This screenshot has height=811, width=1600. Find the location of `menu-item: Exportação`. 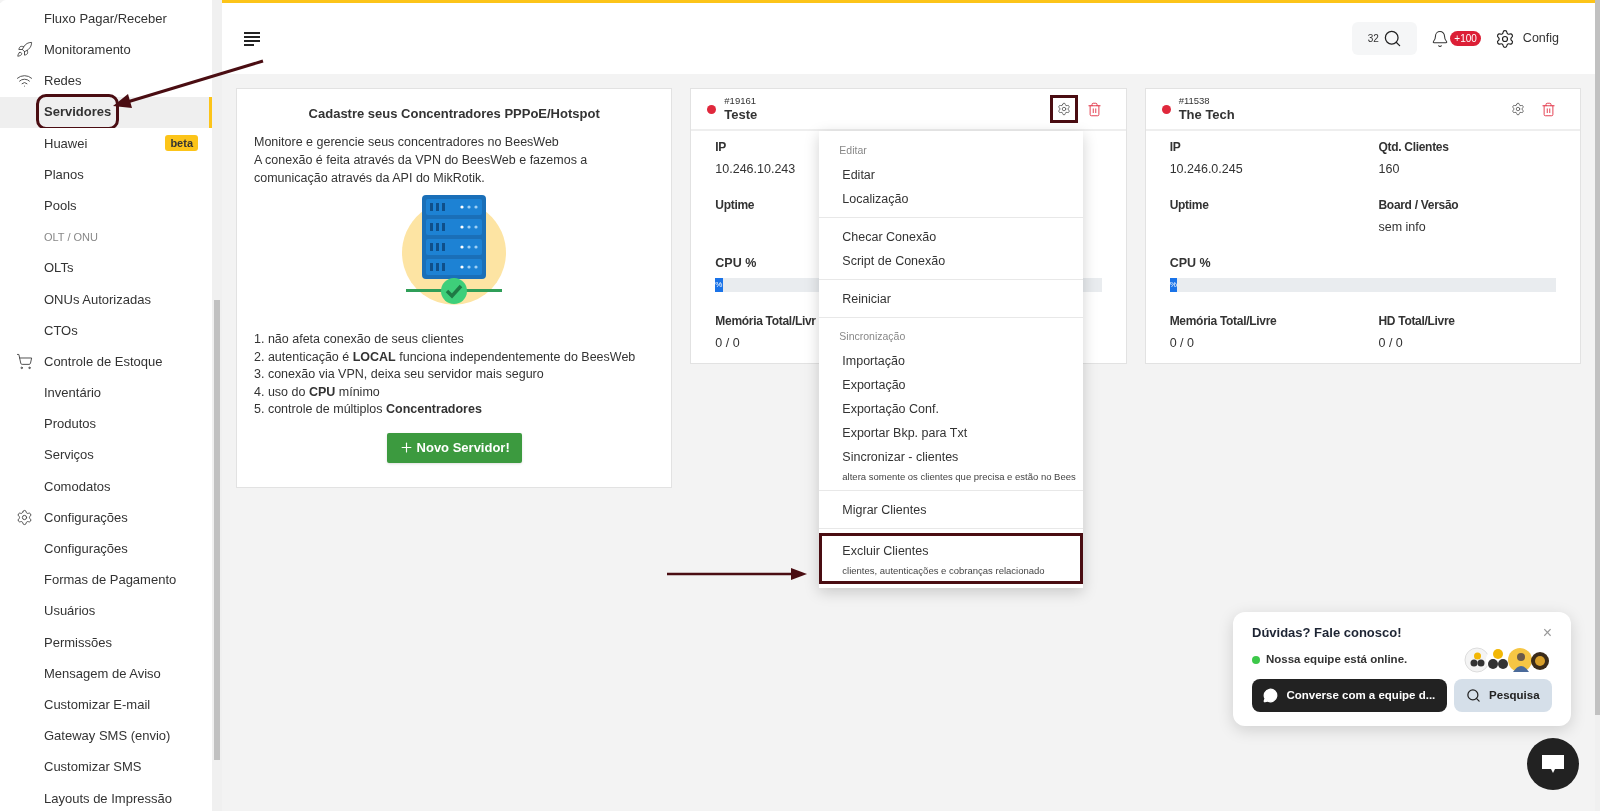

menu-item: Exportação is located at coordinates (951, 385).